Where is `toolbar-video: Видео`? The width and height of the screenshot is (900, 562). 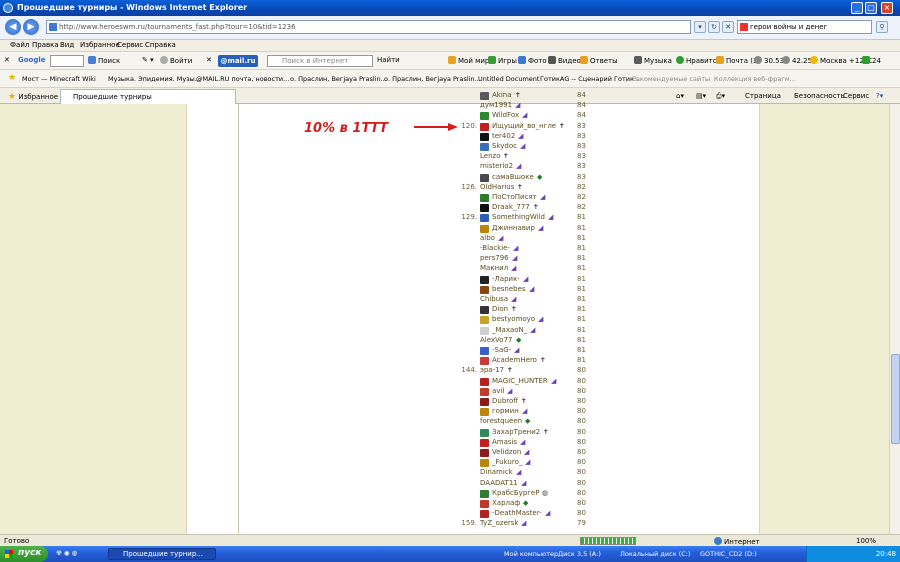
toolbar-video: Видео is located at coordinates (564, 60).